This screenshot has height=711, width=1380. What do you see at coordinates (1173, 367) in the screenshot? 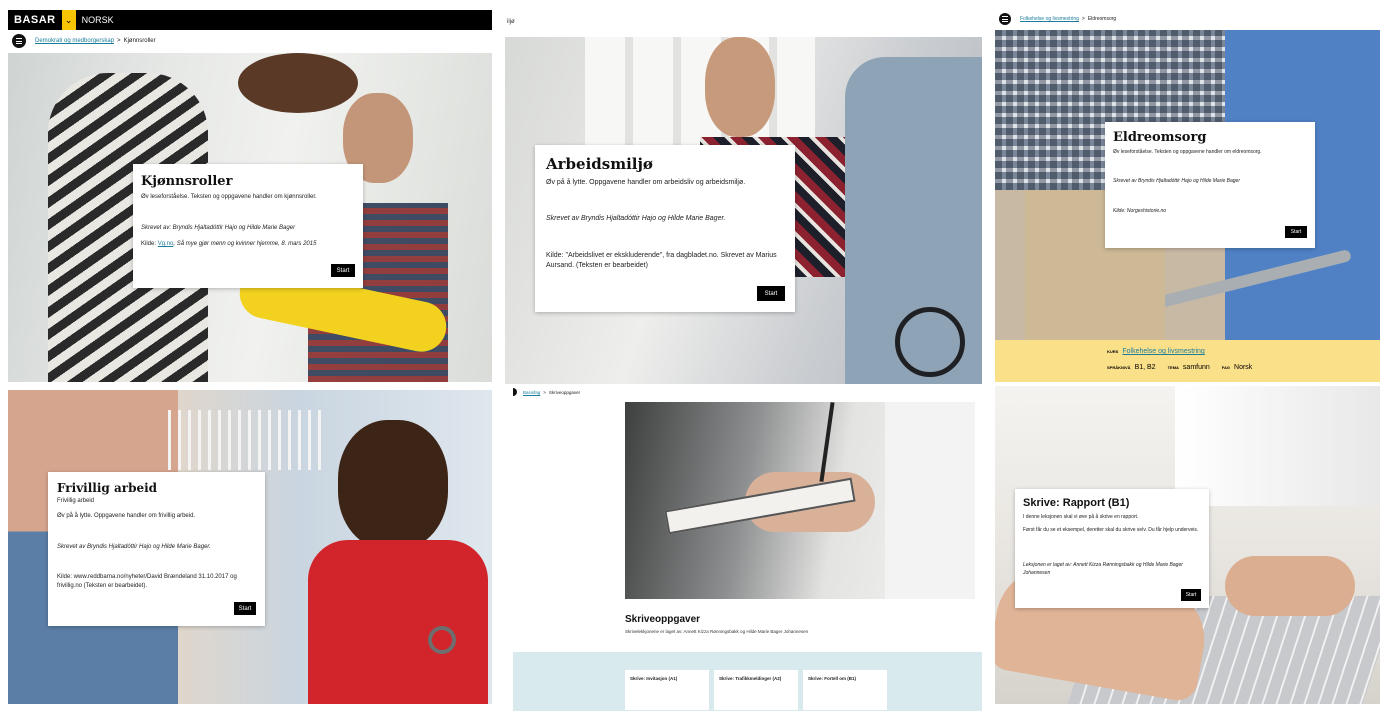
I see `meta-tema-label: TEMA` at bounding box center [1173, 367].